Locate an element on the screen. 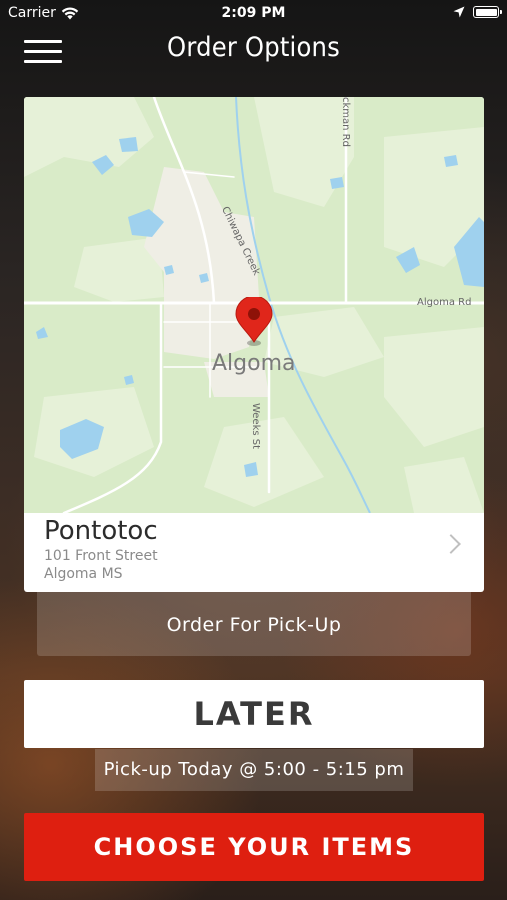 This screenshot has width=507, height=900. order-pickup-button: Order For Pick-Up is located at coordinates (254, 624).